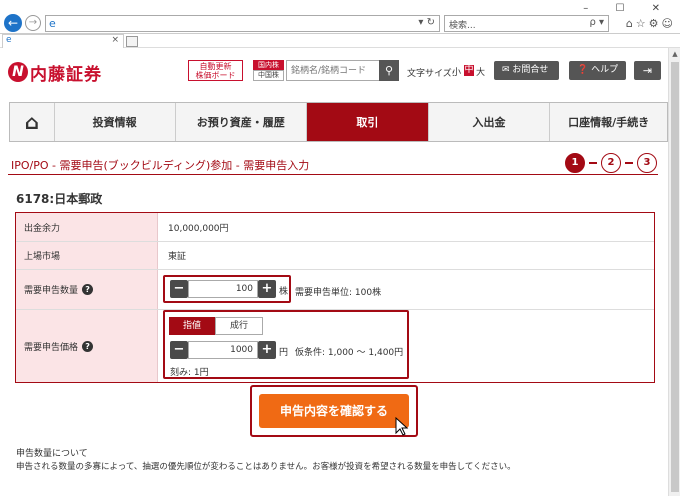 This screenshot has height=496, width=680. I want to click on tab-bar: e ×, so click(340, 41).